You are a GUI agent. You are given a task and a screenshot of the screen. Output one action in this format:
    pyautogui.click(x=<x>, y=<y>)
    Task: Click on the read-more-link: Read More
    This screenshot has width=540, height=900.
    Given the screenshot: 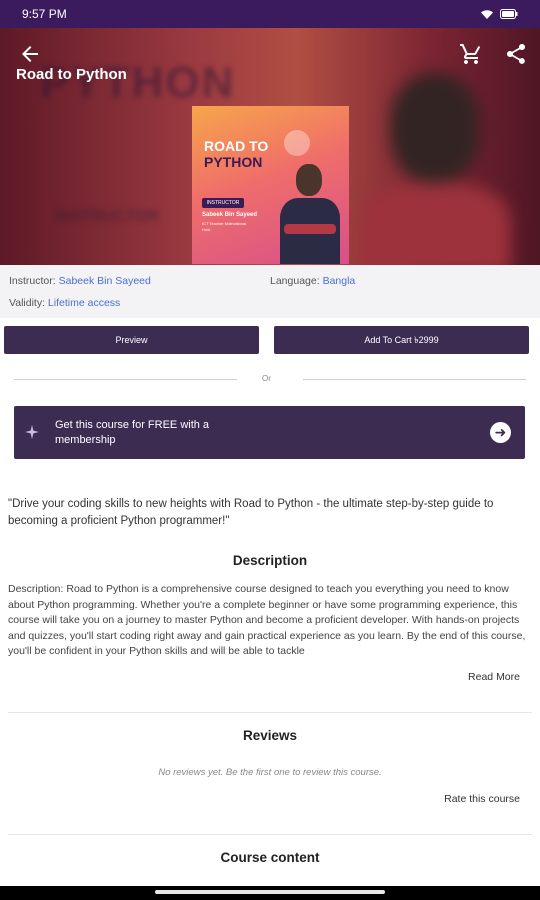 What is the action you would take?
    pyautogui.click(x=494, y=677)
    